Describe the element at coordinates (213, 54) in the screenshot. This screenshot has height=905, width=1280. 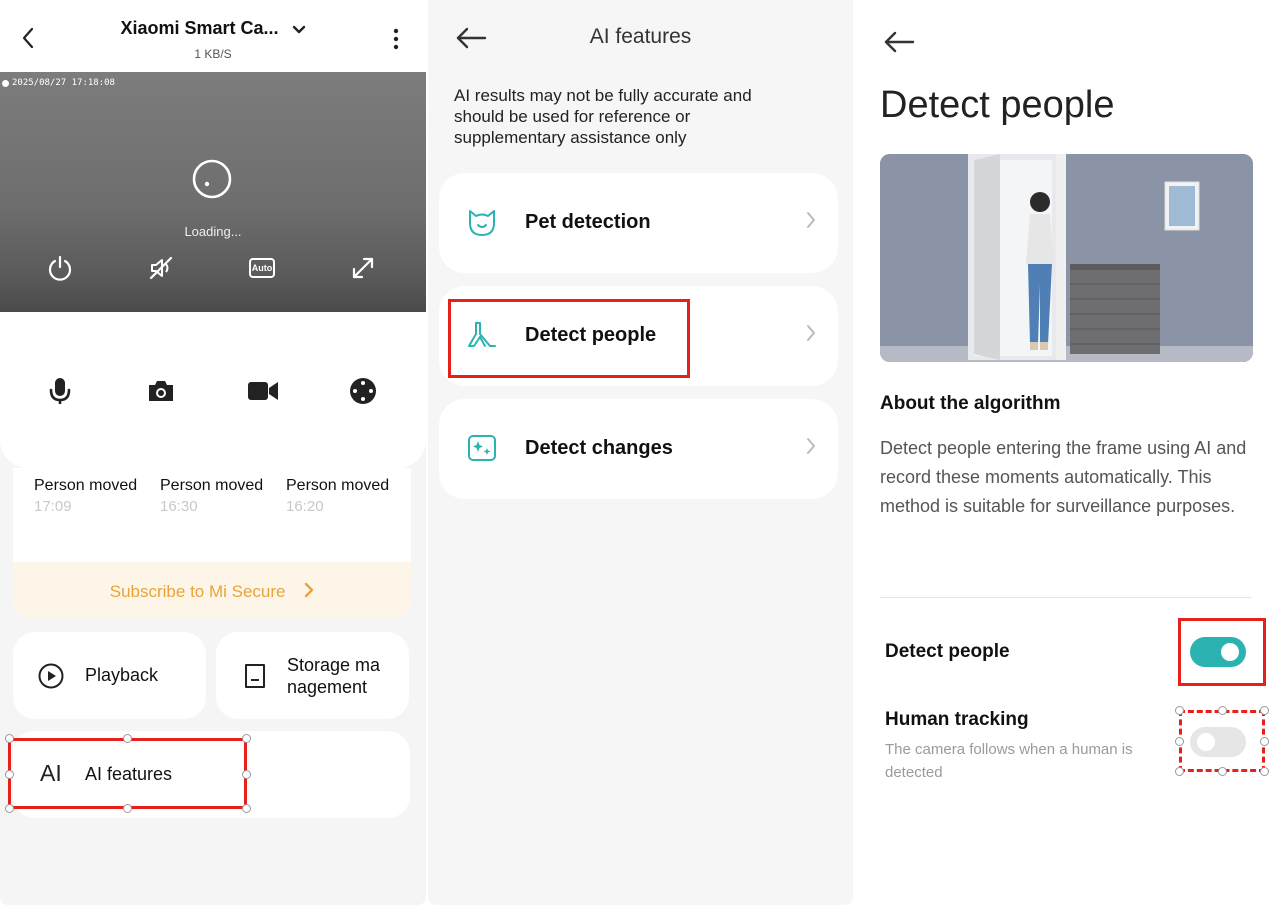
I see `transfer-speed: 1 KB/S` at that location.